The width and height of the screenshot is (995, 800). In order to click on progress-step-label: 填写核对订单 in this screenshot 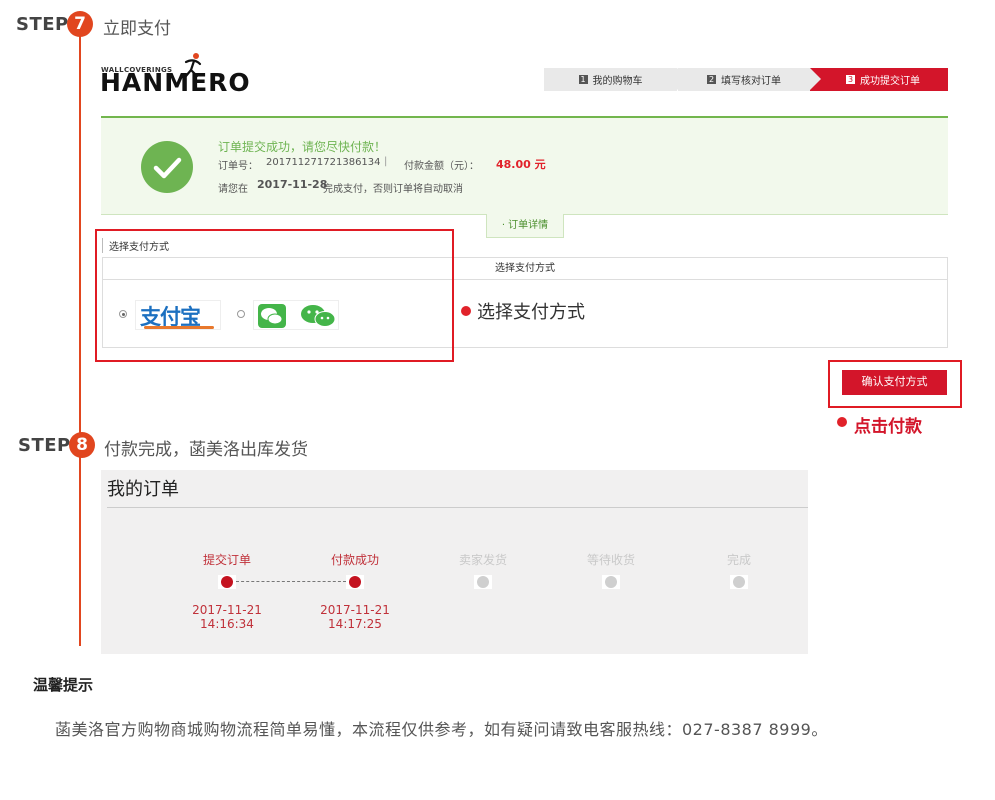, I will do `click(751, 81)`.